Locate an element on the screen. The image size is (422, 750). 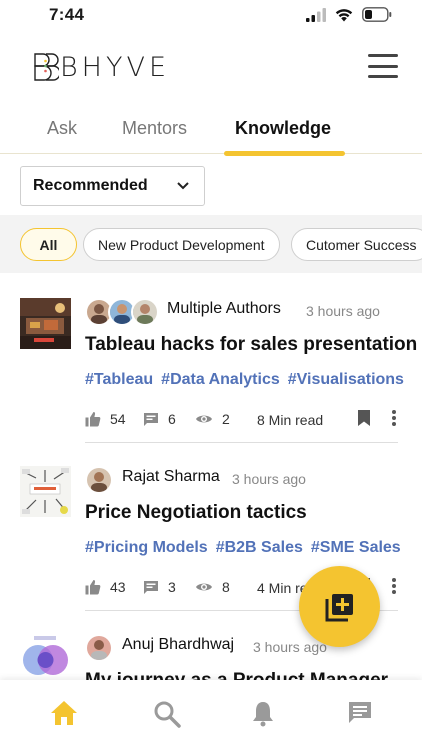
chip-label: All is located at coordinates (48, 244).